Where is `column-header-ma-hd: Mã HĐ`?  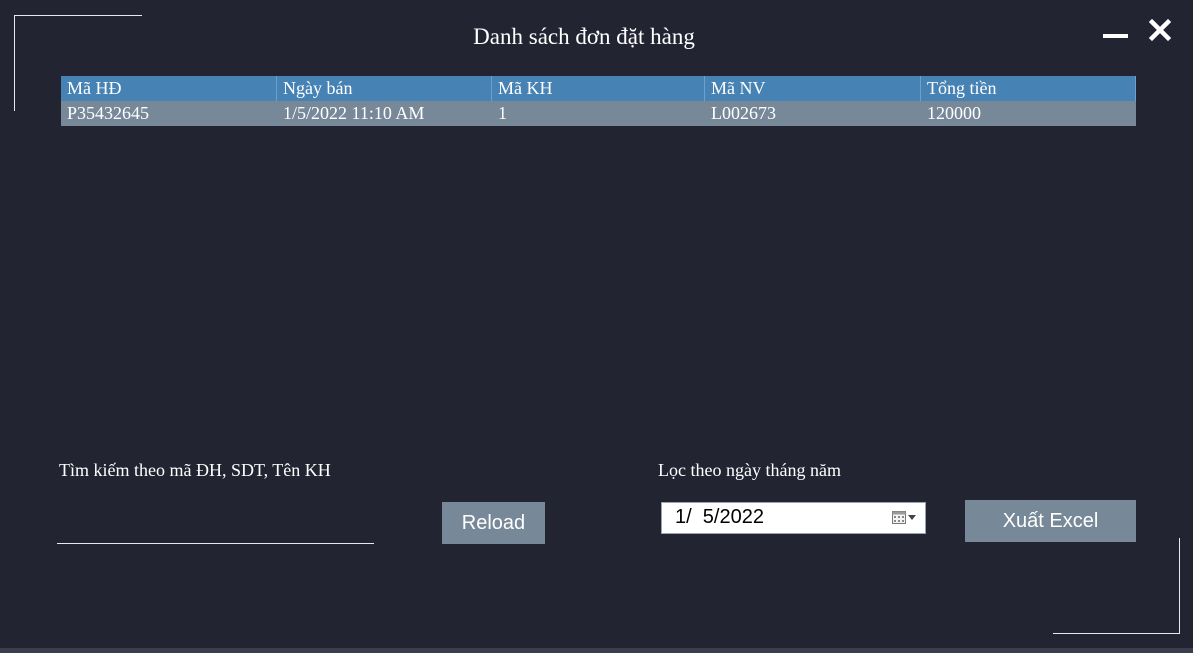 column-header-ma-hd: Mã HĐ is located at coordinates (169, 88).